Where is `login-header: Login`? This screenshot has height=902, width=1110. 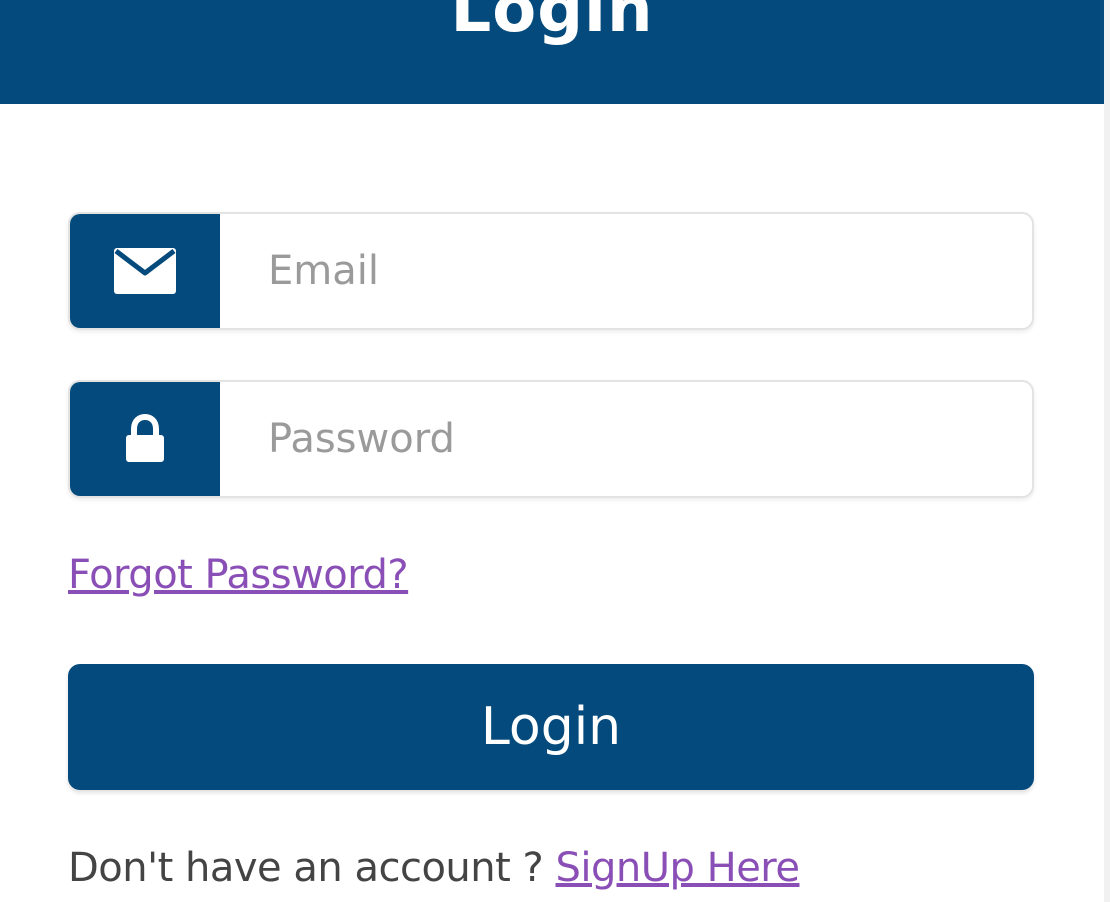
login-header: Login is located at coordinates (552, 52).